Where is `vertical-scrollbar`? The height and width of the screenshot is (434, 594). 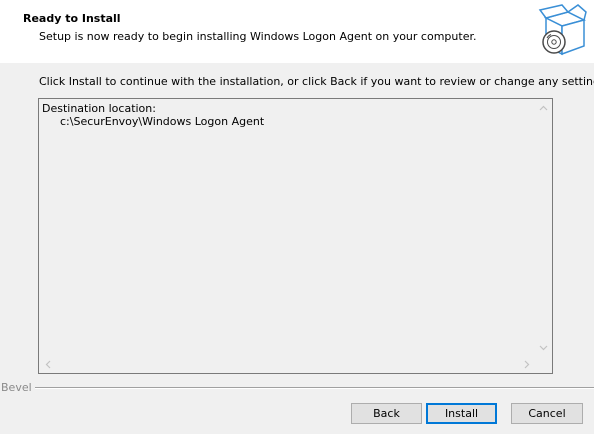 vertical-scrollbar is located at coordinates (543, 227).